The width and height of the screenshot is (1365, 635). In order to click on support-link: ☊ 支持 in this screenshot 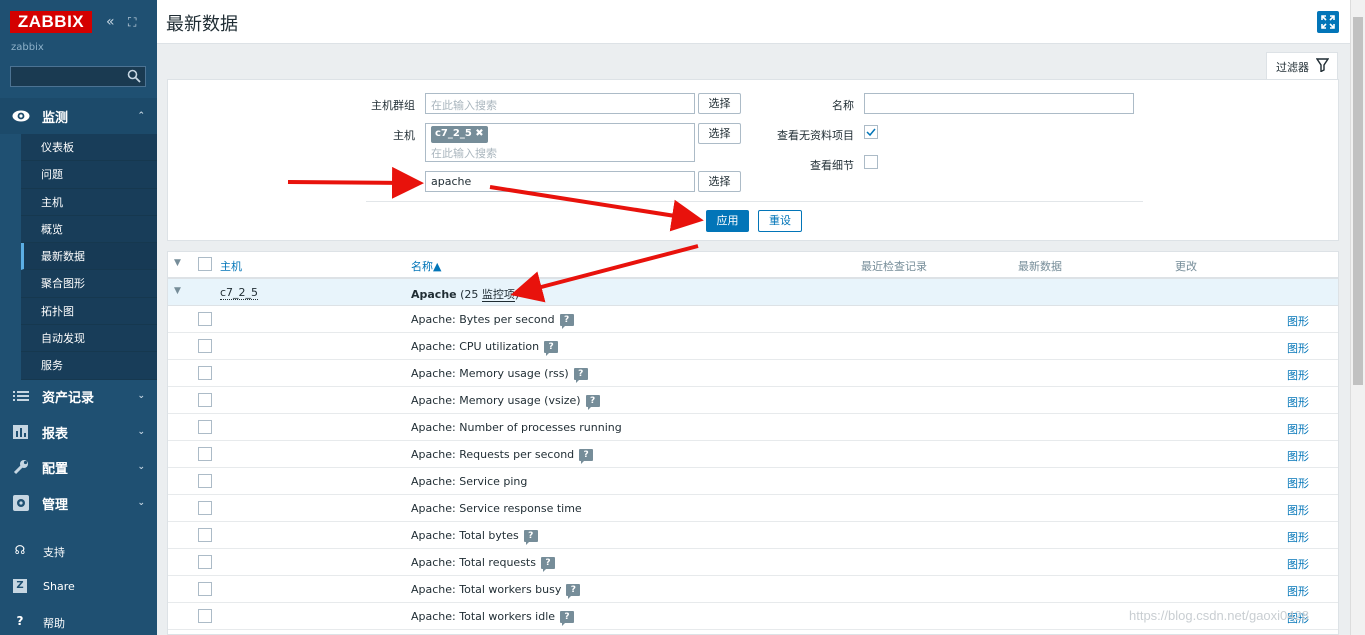, I will do `click(78, 551)`.